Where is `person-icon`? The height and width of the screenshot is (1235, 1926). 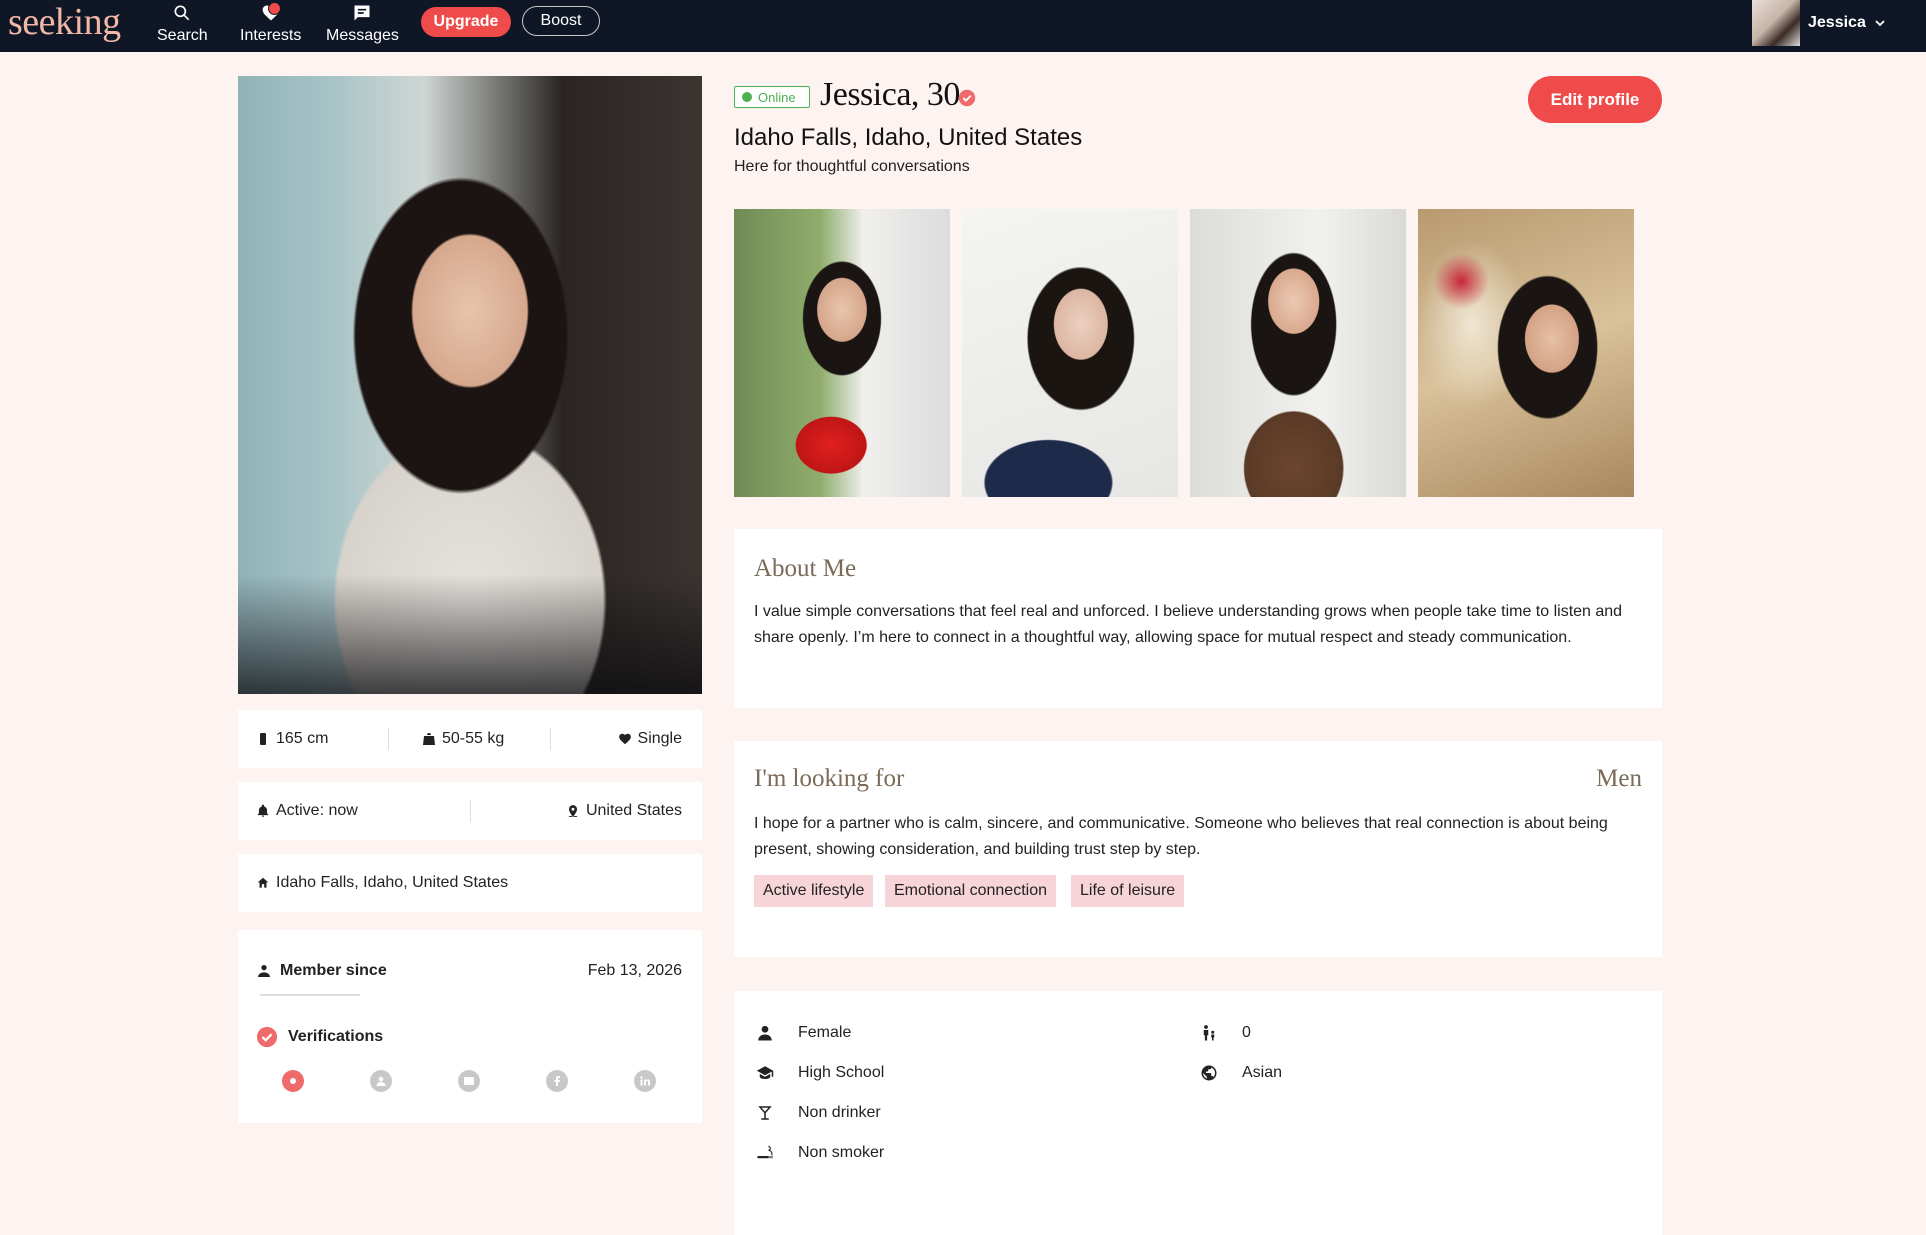
person-icon is located at coordinates (765, 1033).